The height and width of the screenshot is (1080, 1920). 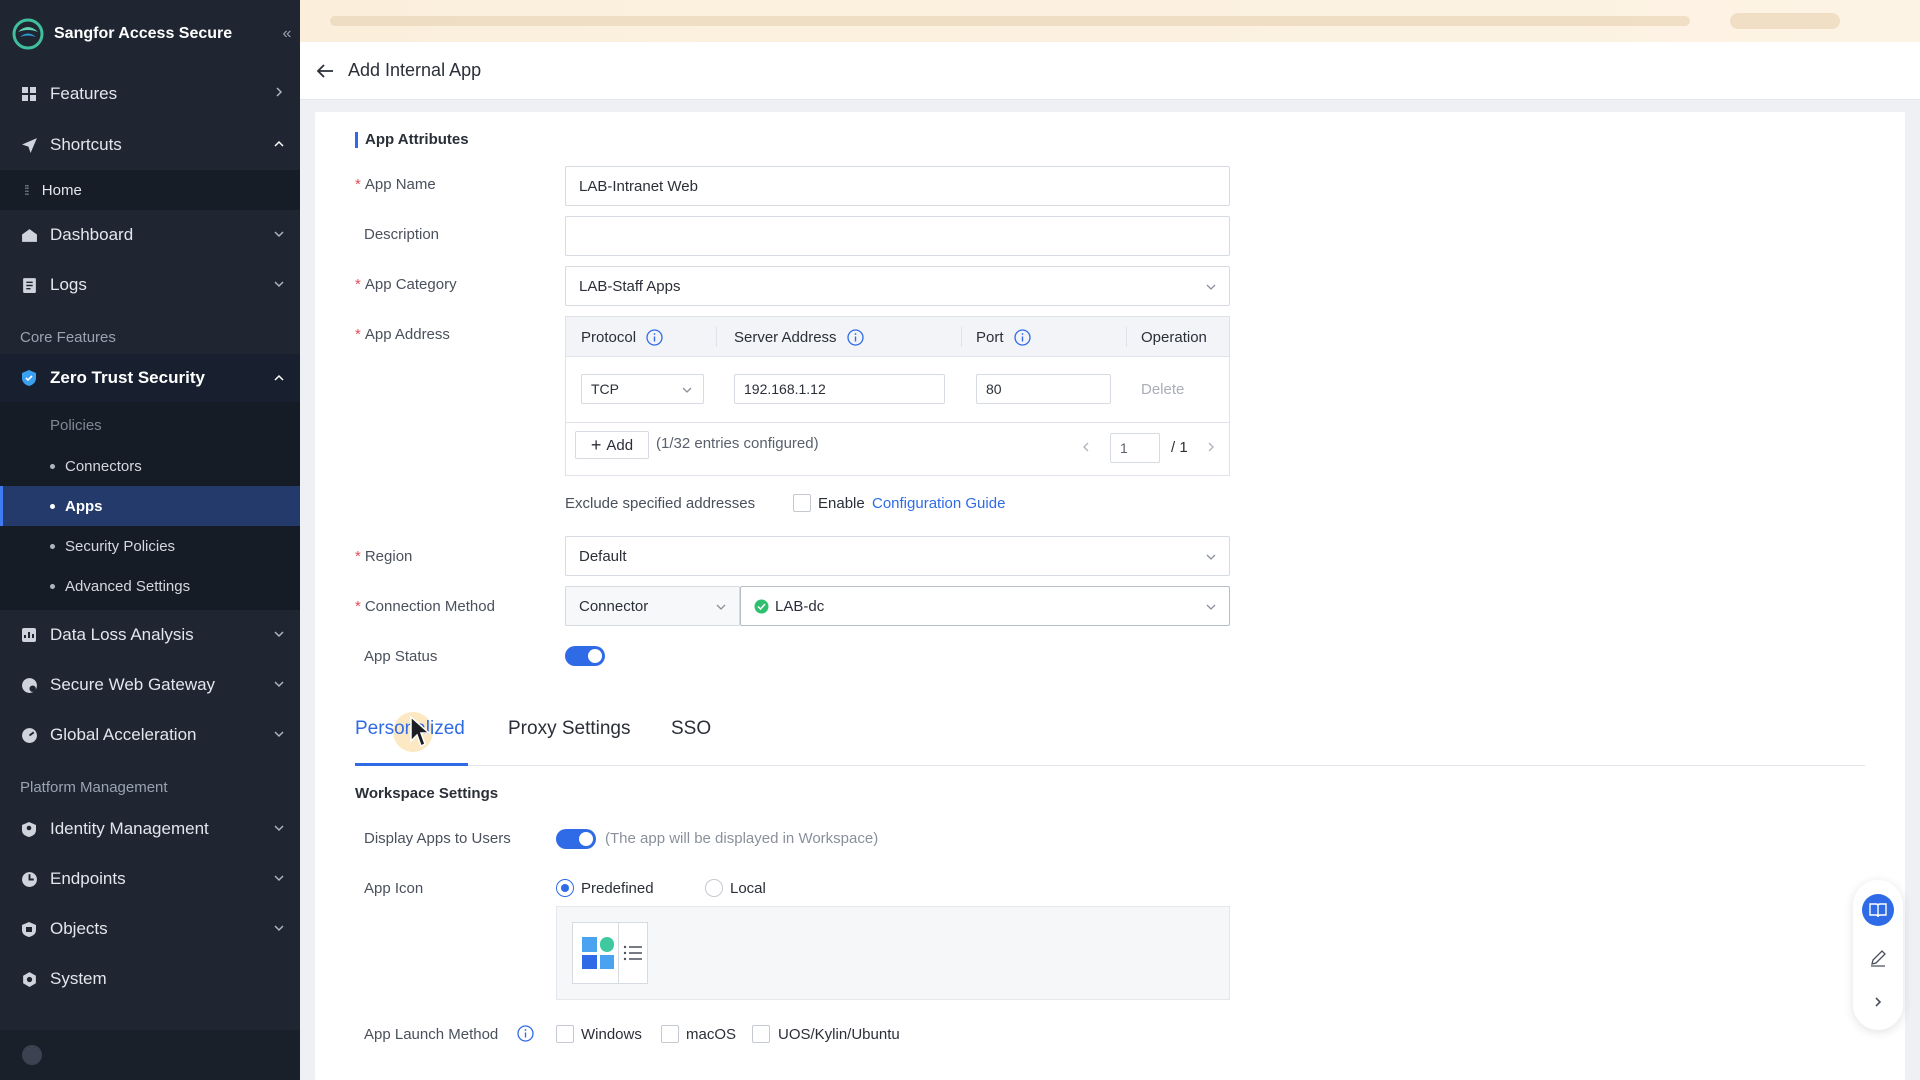 What do you see at coordinates (1135, 448) in the screenshot?
I see `page-number-input: 1` at bounding box center [1135, 448].